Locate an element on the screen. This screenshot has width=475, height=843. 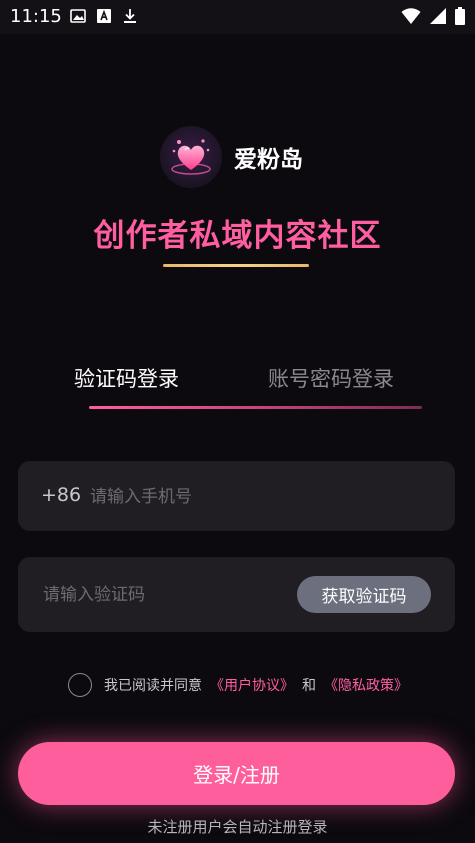
status-notification-icons is located at coordinates (104, 18).